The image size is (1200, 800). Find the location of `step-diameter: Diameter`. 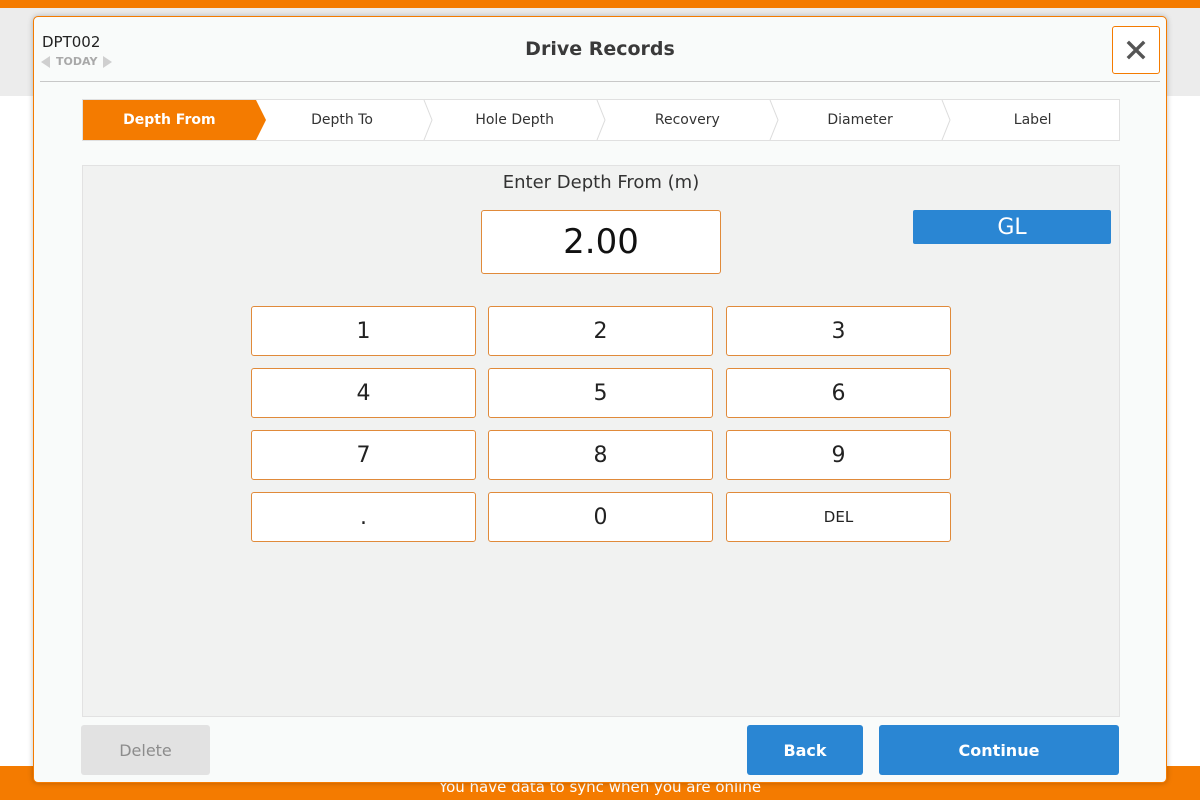

step-diameter: Diameter is located at coordinates (862, 120).